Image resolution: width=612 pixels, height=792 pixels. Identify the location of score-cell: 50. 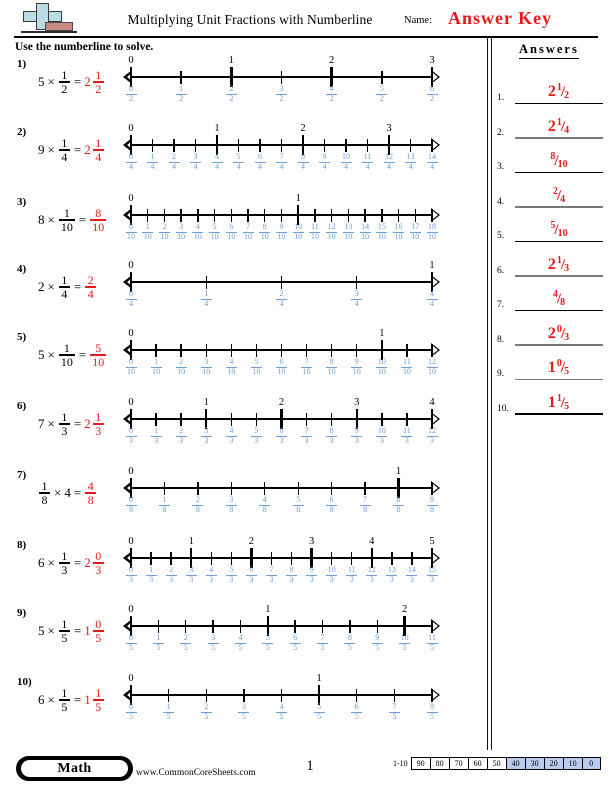
(496, 763).